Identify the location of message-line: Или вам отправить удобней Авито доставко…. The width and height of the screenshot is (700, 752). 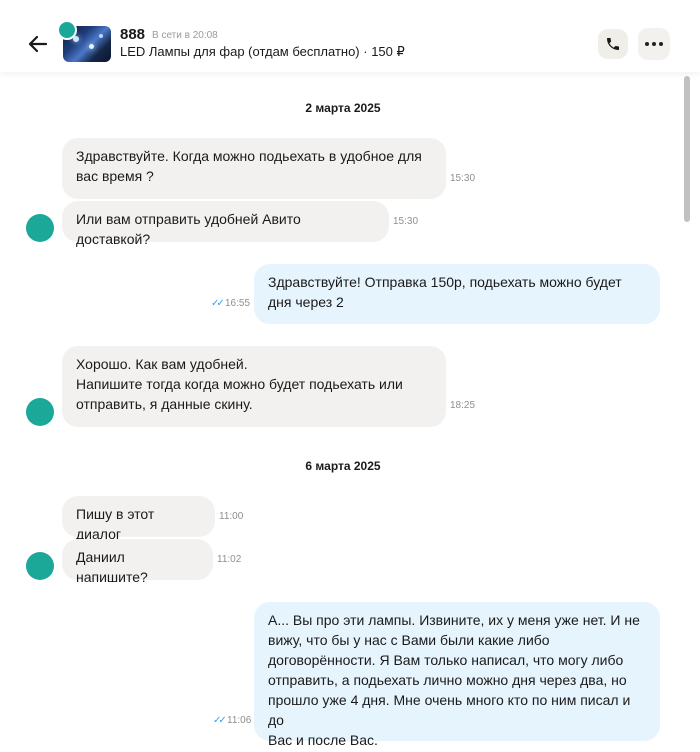
(188, 229).